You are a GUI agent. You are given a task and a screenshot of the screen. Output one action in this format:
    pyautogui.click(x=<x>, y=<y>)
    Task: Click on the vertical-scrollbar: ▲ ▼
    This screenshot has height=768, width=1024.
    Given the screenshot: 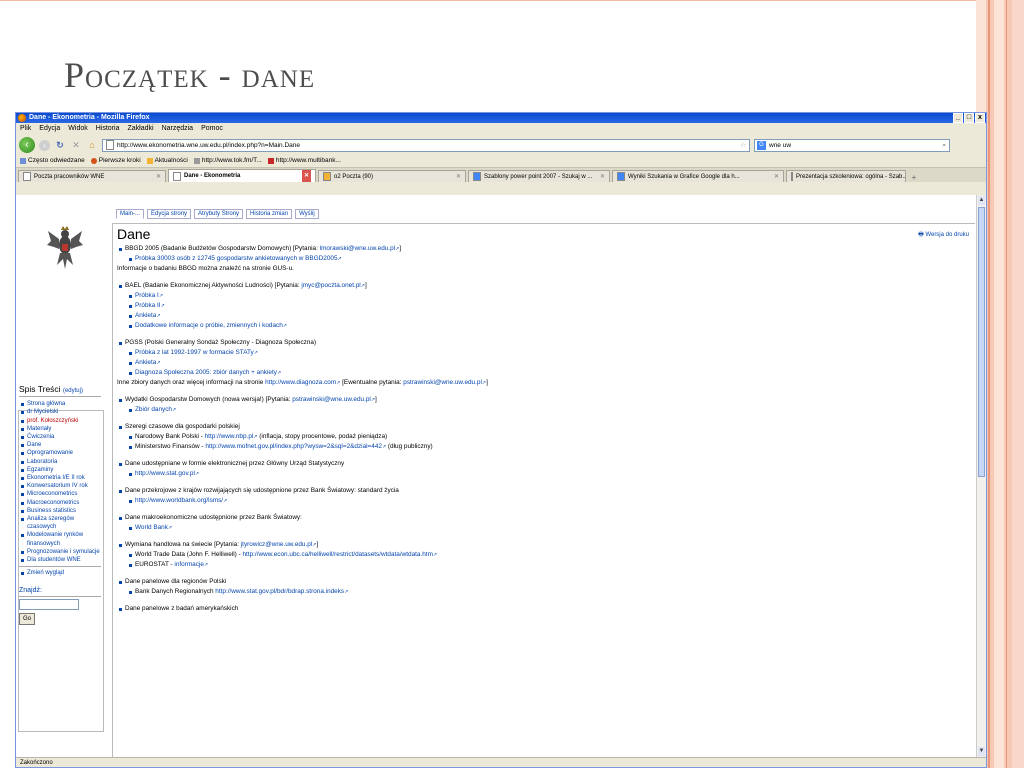 What is the action you would take?
    pyautogui.click(x=981, y=476)
    